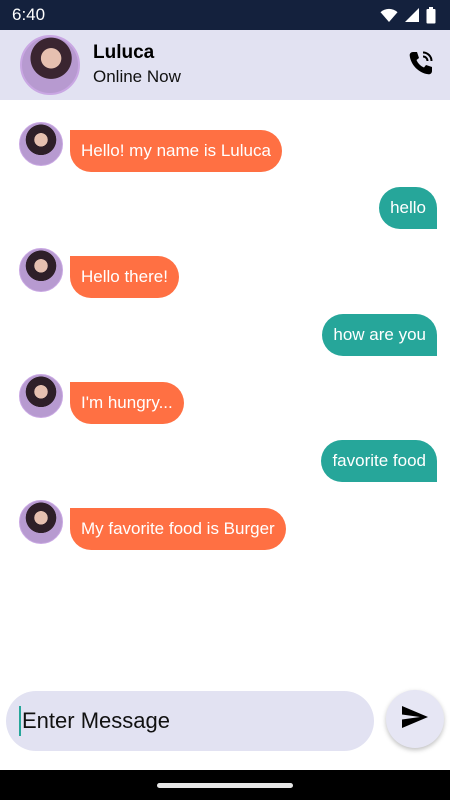 The image size is (450, 800). I want to click on incoming-message-bubble: Hello! my name is Luluca, so click(176, 151).